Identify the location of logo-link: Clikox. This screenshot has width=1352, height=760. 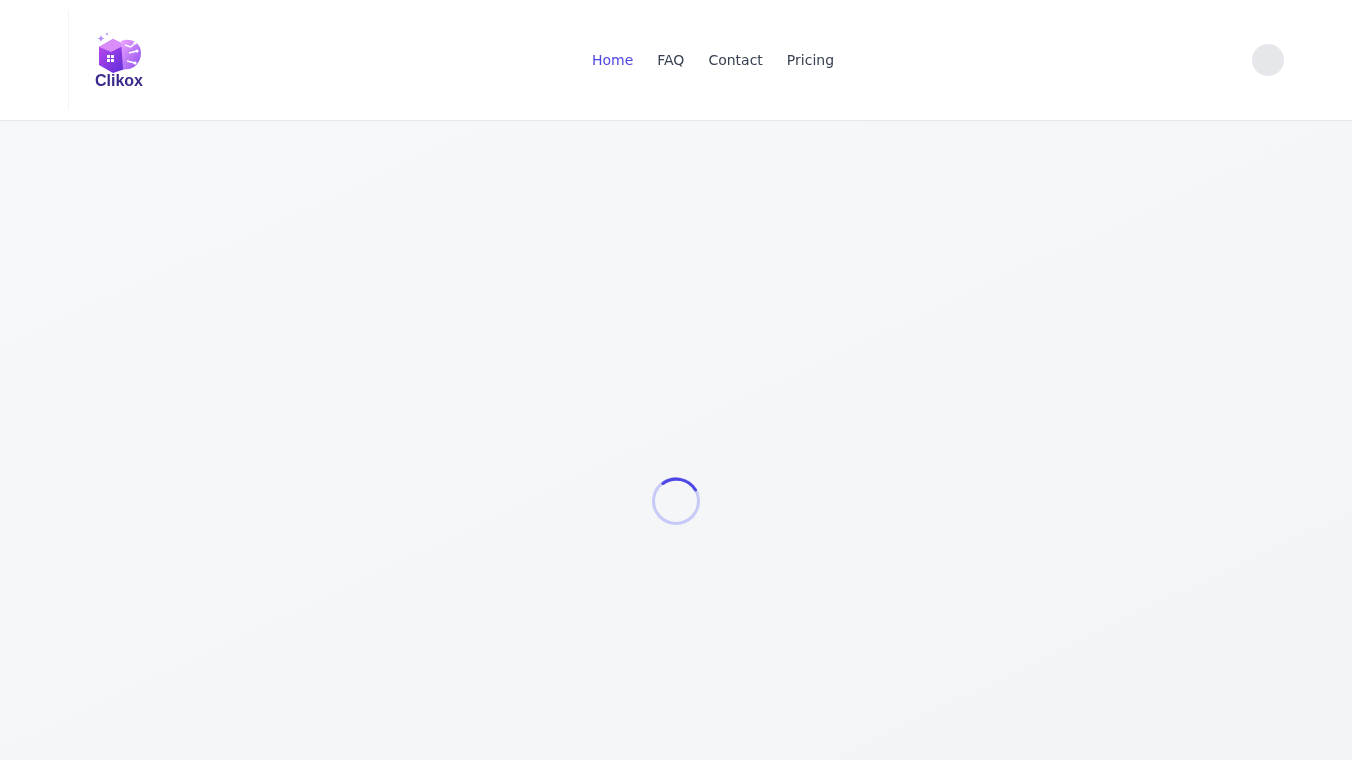
(119, 60).